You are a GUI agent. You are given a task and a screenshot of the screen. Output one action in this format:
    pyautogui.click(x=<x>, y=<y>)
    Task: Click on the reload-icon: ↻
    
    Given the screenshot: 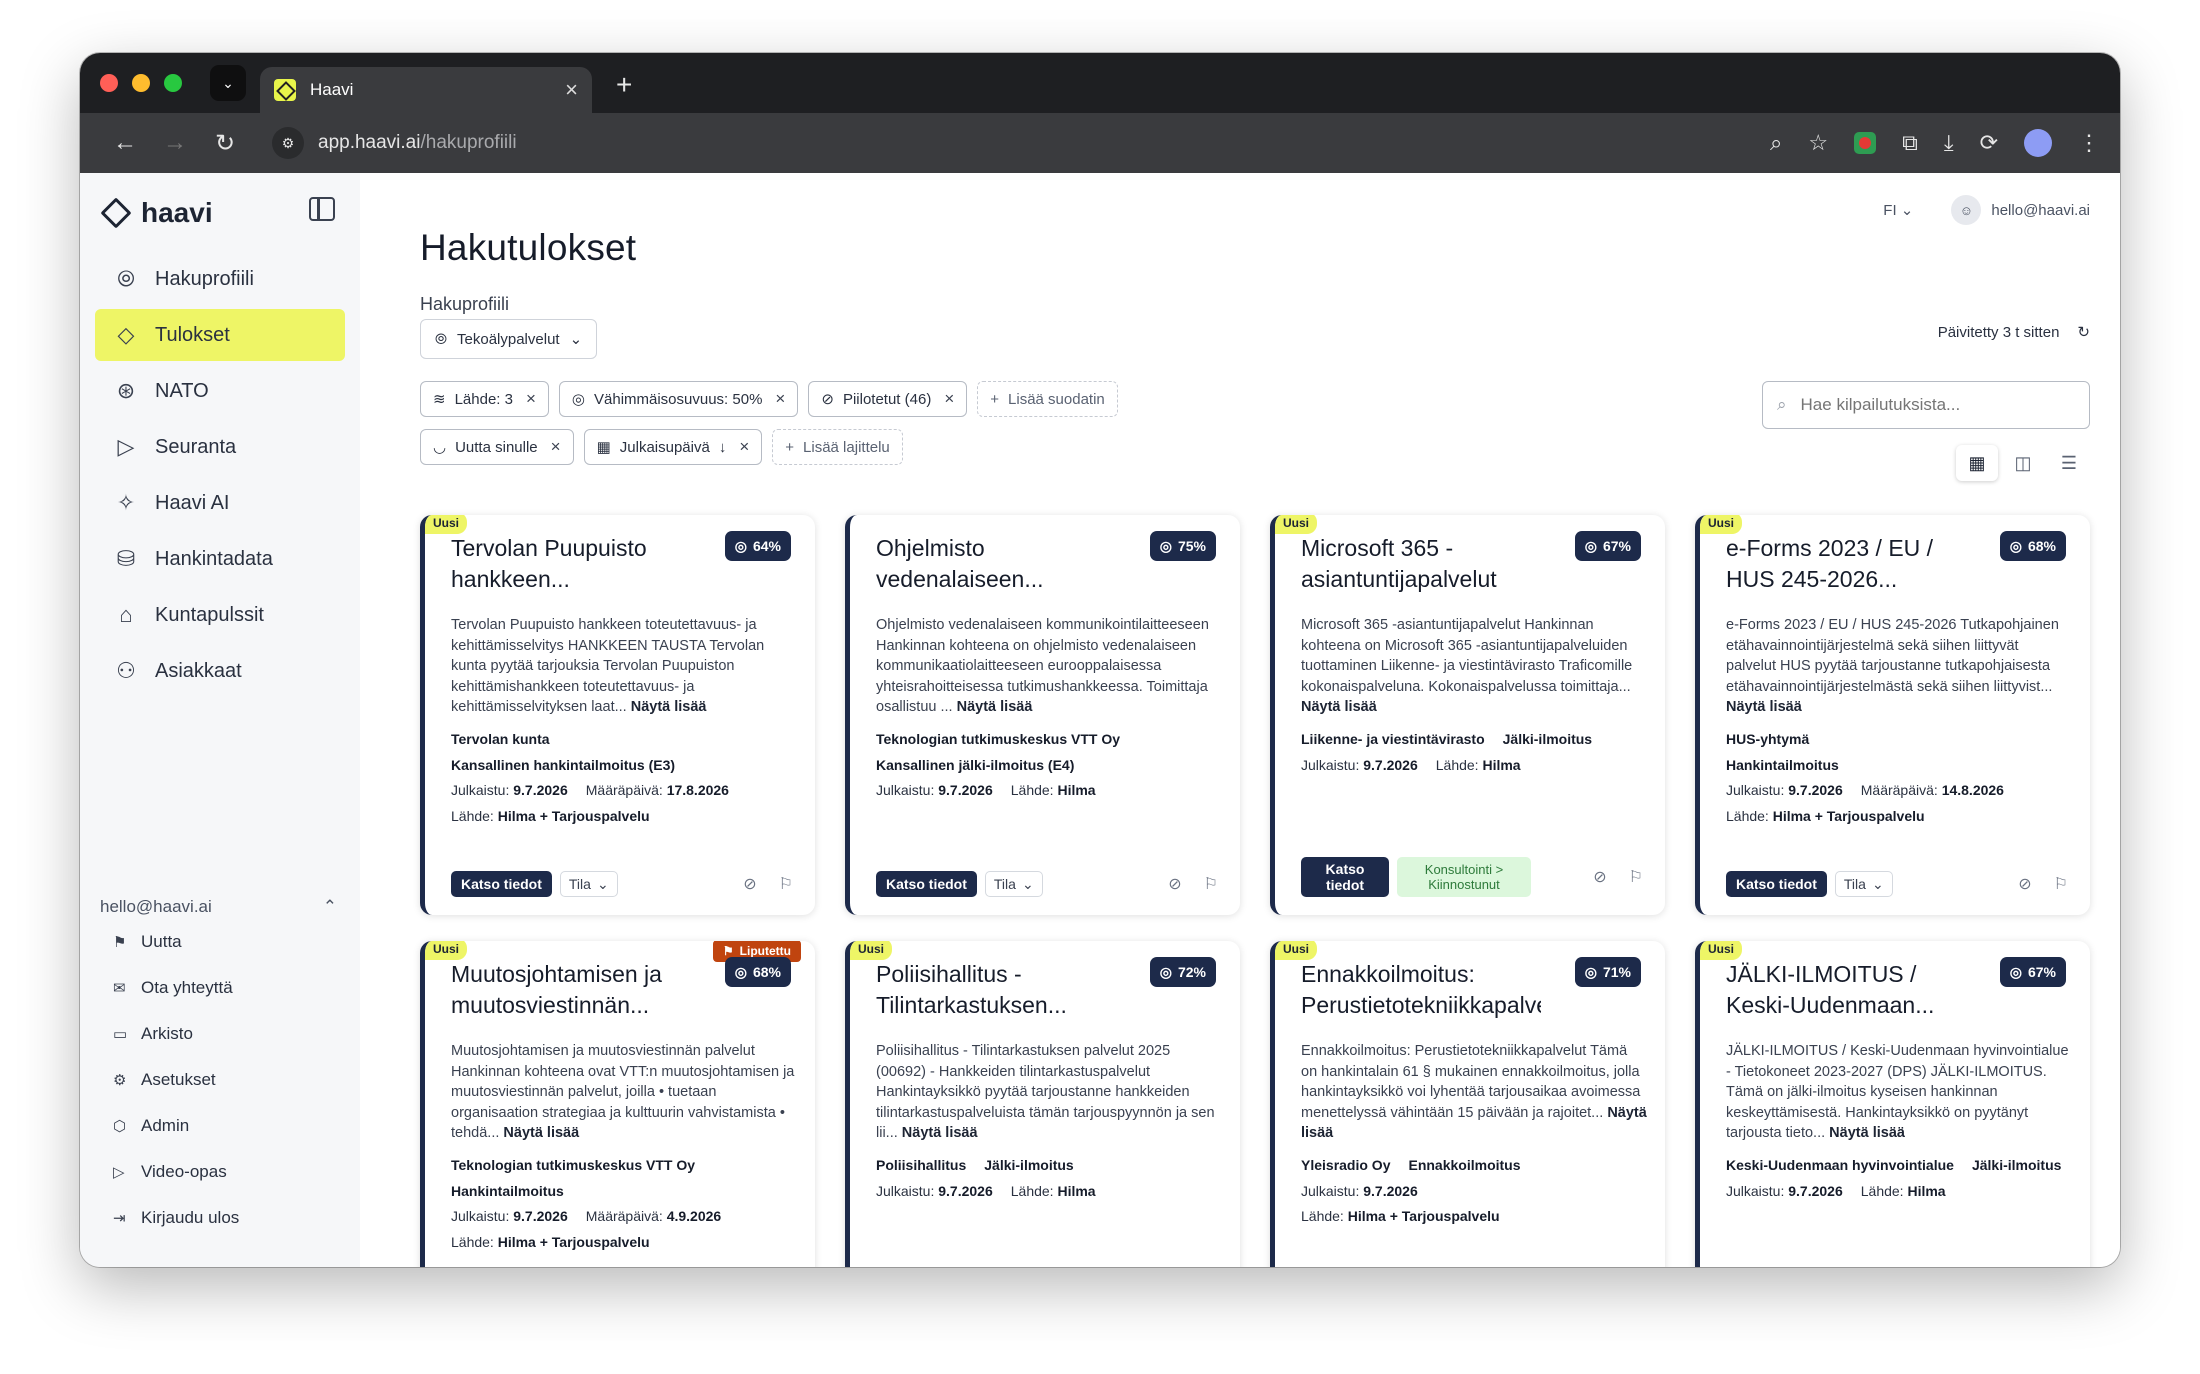 What is the action you would take?
    pyautogui.click(x=225, y=143)
    